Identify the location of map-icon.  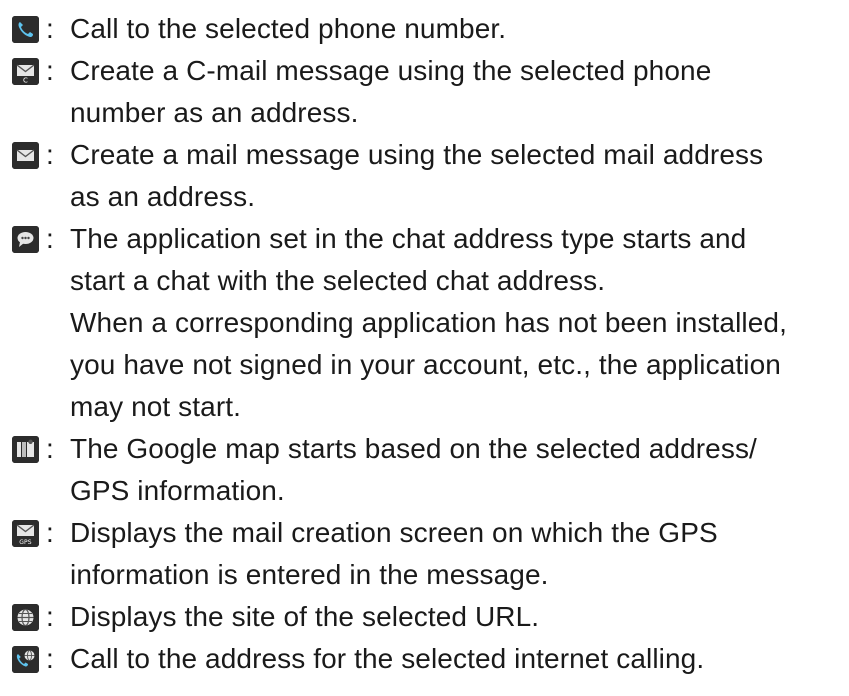
(25, 449).